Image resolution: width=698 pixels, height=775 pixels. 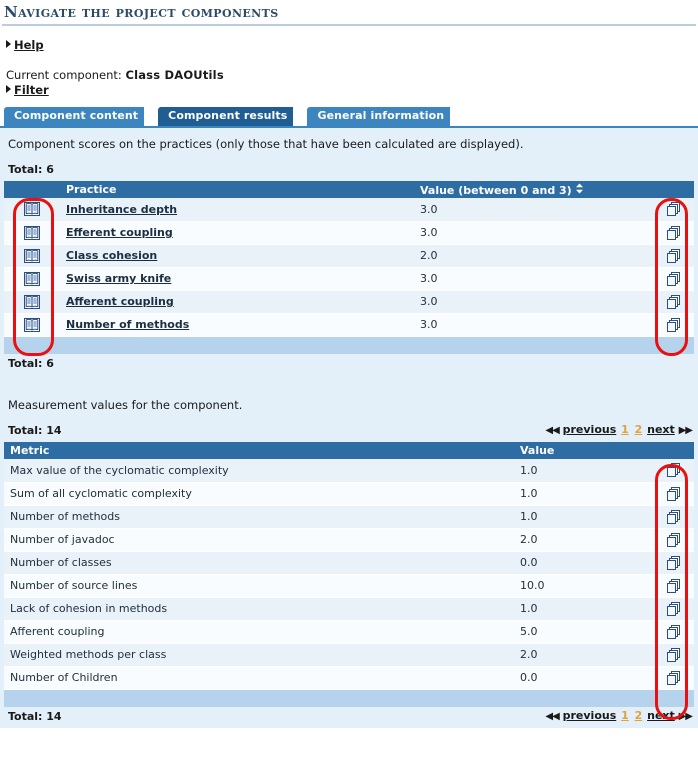 What do you see at coordinates (529, 470) in the screenshot?
I see `metric-value: 1.0` at bounding box center [529, 470].